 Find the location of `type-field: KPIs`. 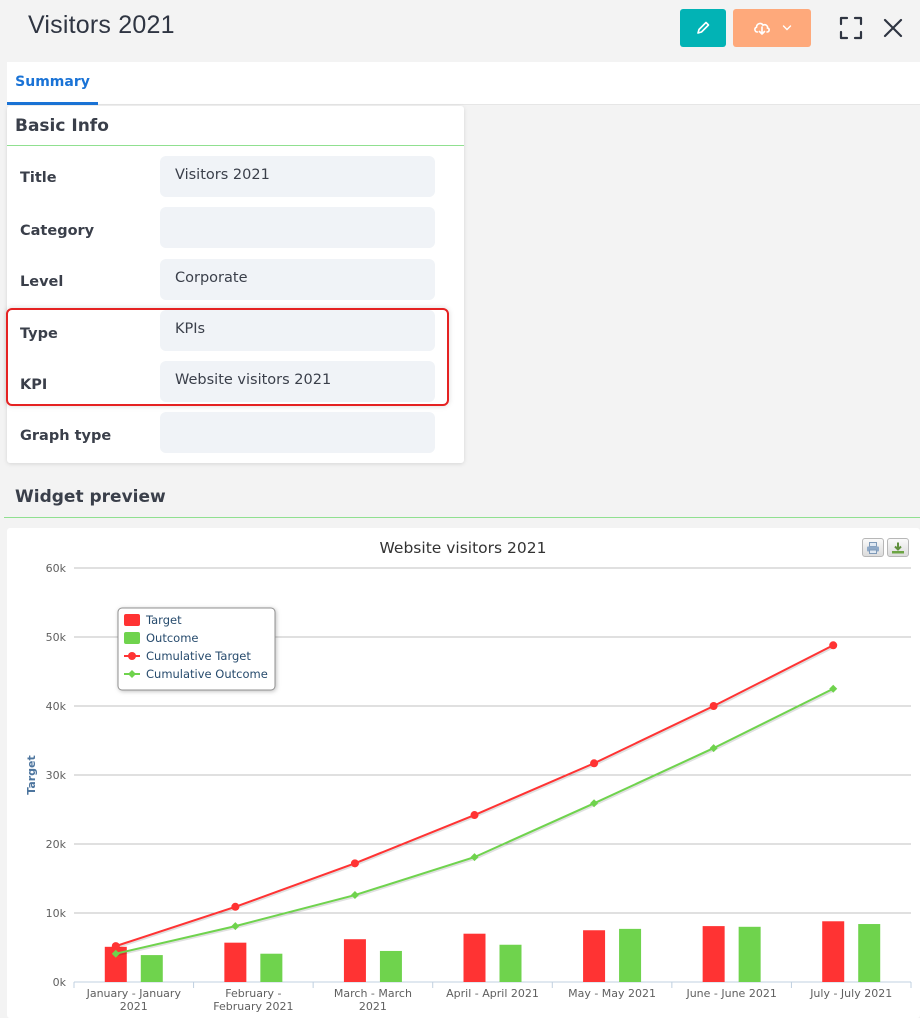

type-field: KPIs is located at coordinates (297, 330).